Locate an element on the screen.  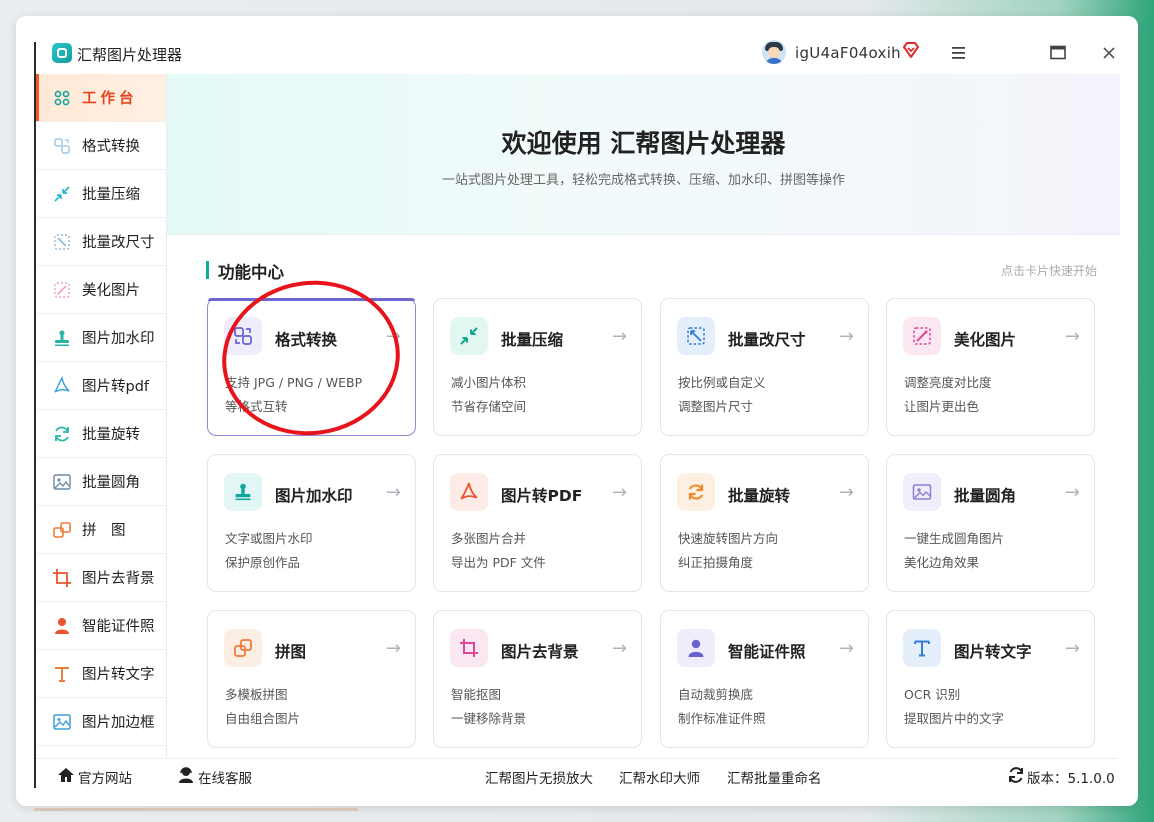
sidebar-item-label: 格式转换 is located at coordinates (111, 147).